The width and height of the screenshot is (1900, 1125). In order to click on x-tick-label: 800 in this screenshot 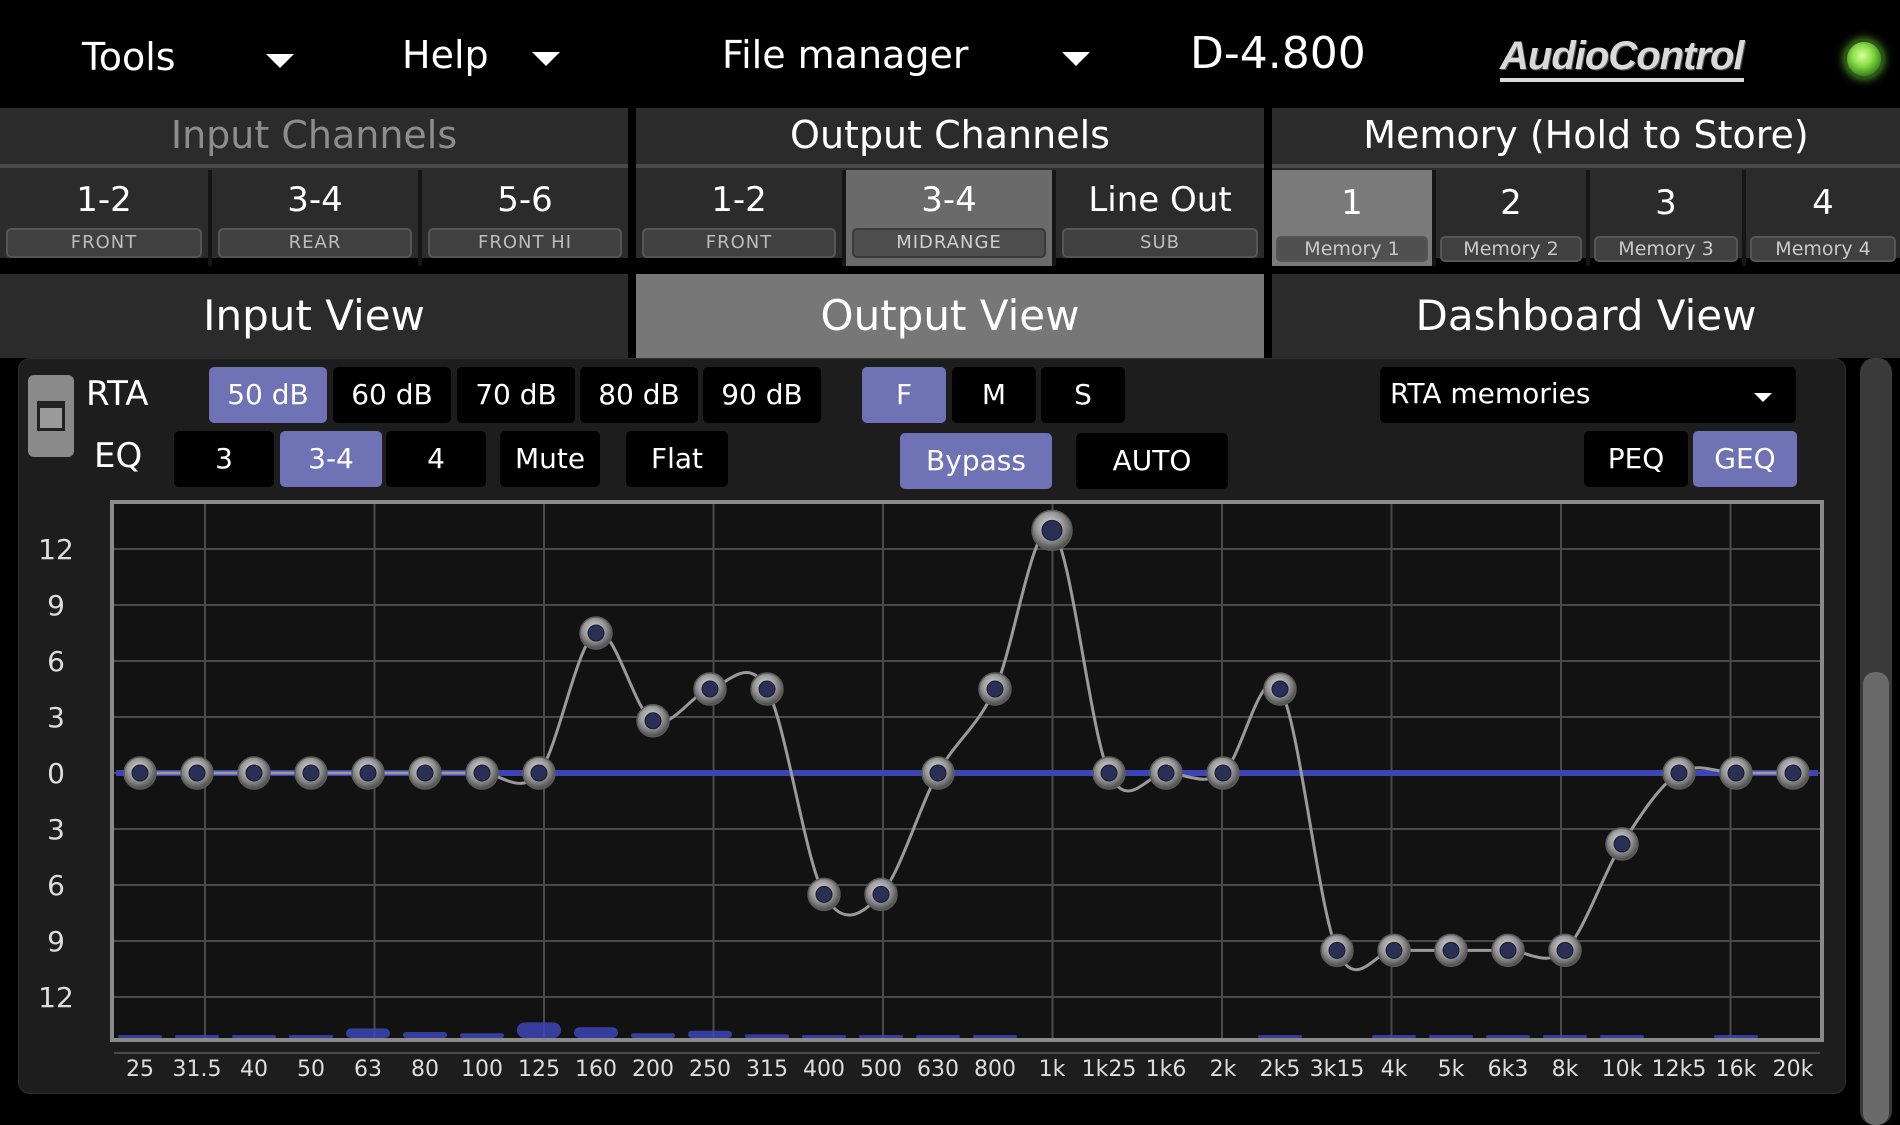, I will do `click(995, 1069)`.